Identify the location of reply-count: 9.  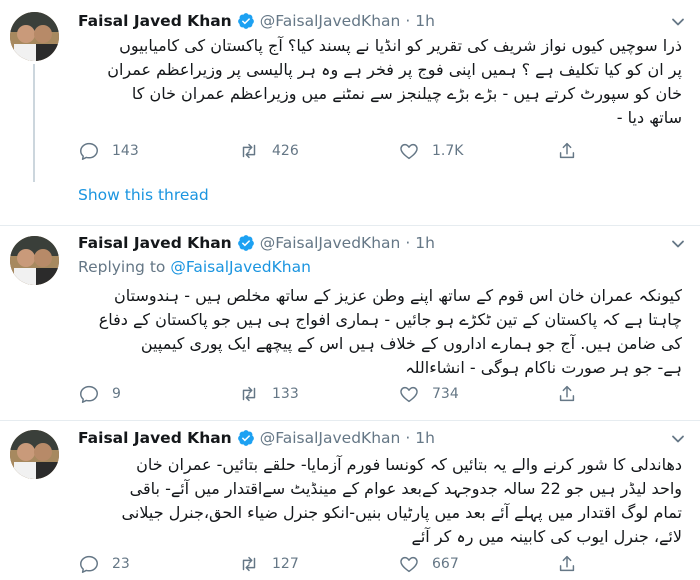
(116, 394).